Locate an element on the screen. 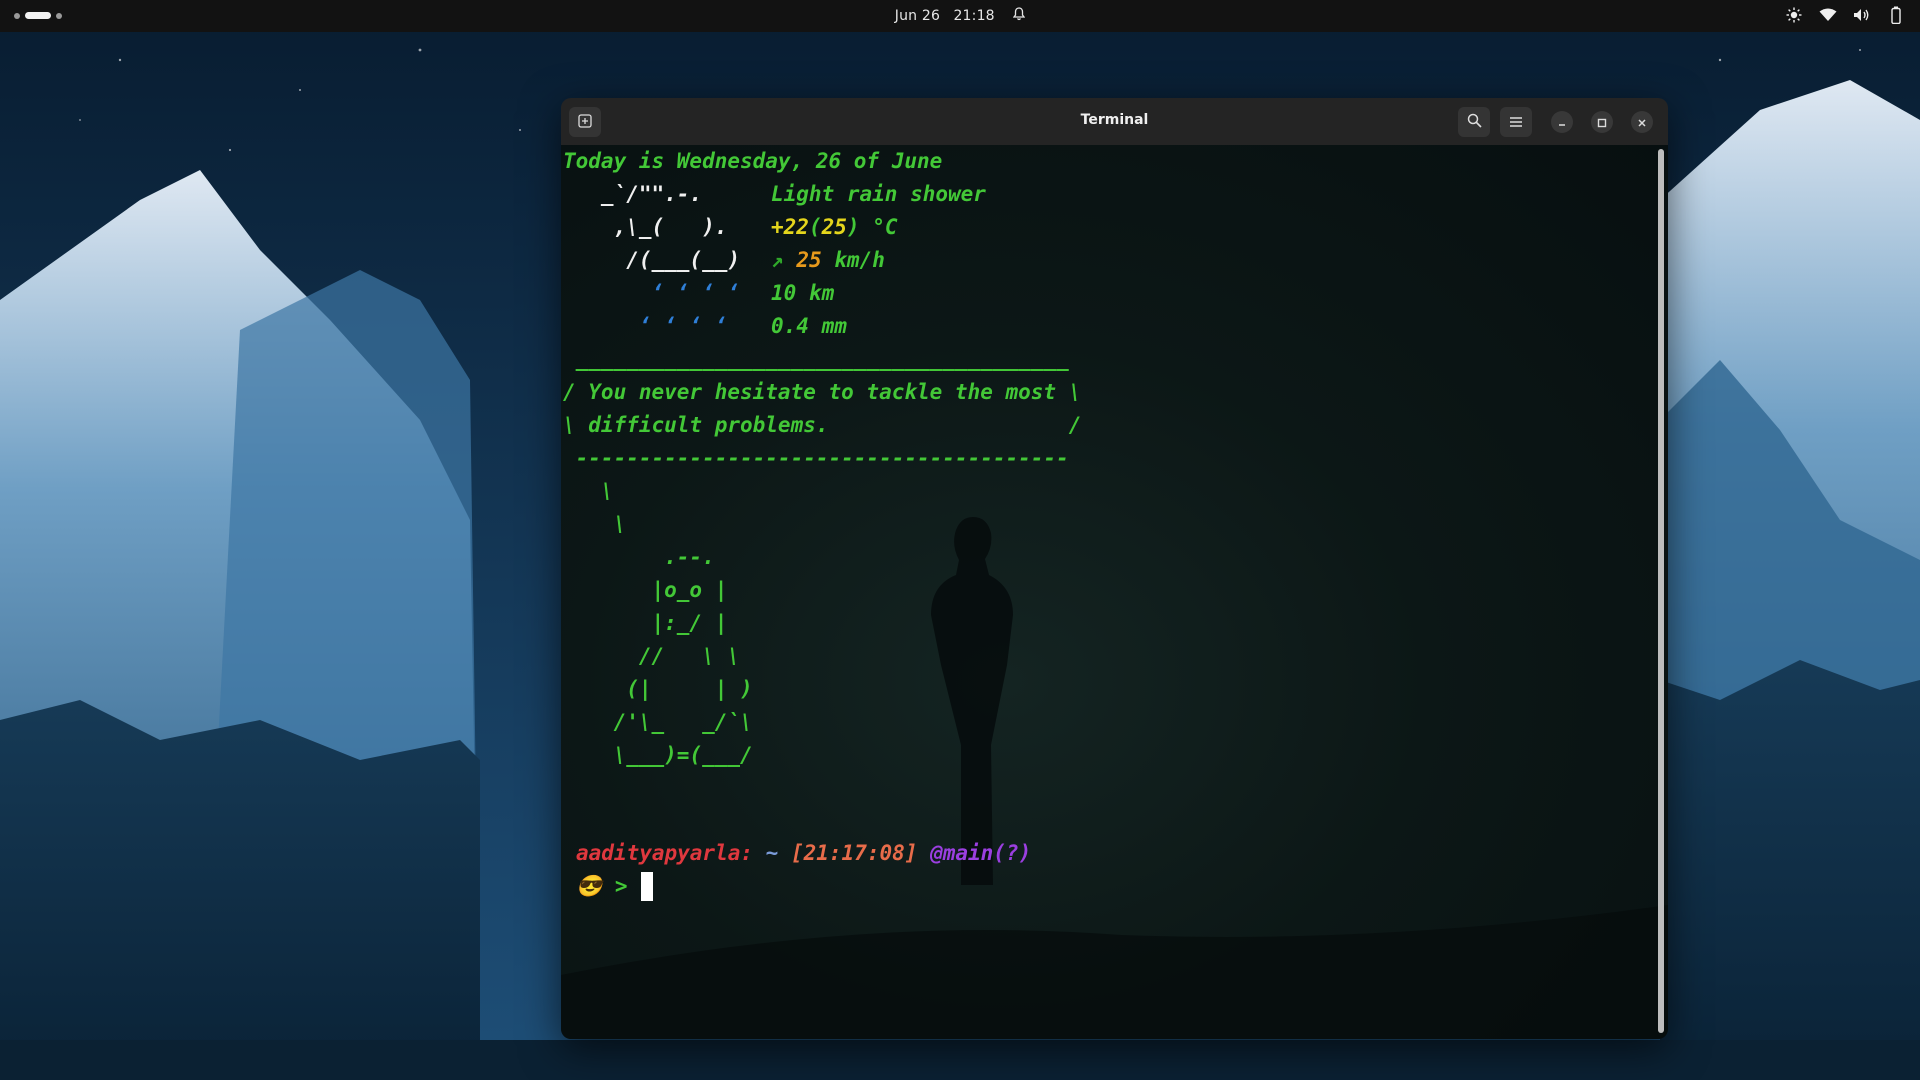 Image resolution: width=1920 pixels, height=1080 pixels. speech-bubble-top: _______________________________________ is located at coordinates (816, 359).